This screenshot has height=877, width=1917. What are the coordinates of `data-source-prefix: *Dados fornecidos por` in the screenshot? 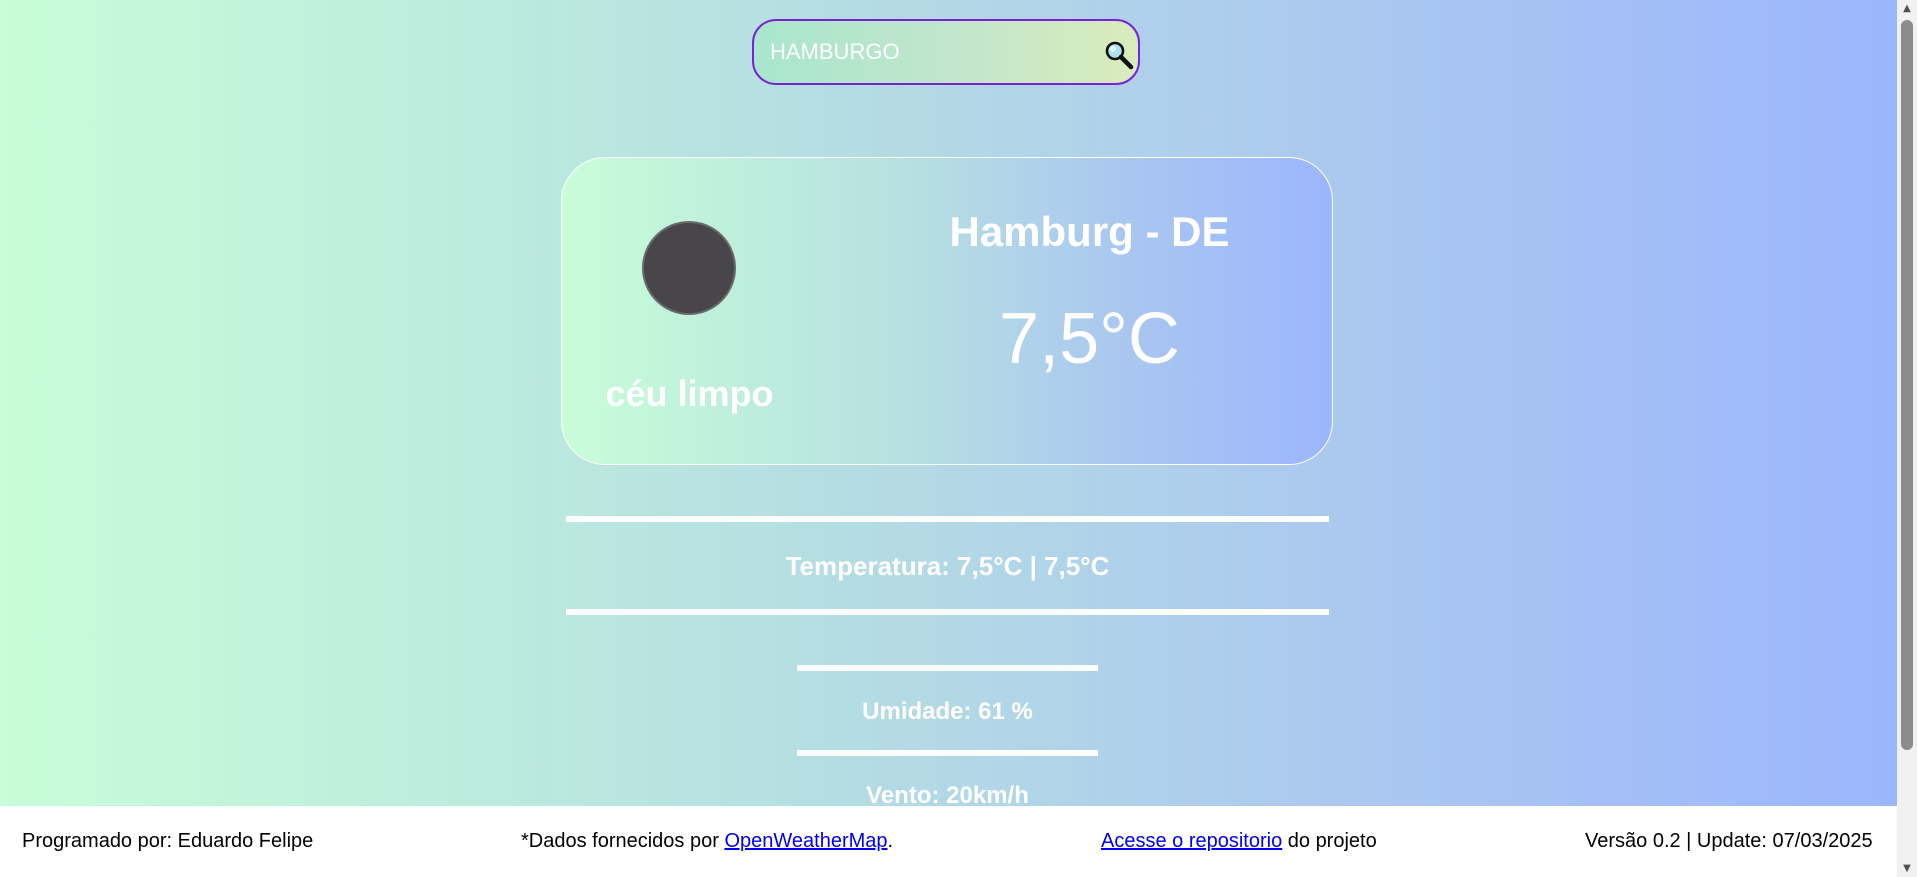 It's located at (623, 841).